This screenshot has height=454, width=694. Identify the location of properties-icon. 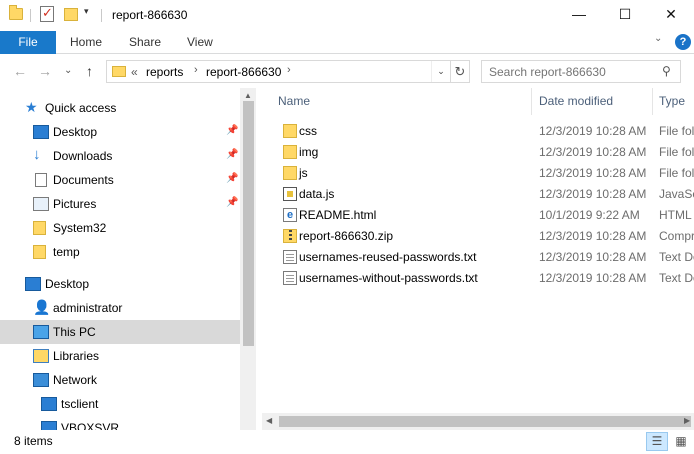
(47, 13).